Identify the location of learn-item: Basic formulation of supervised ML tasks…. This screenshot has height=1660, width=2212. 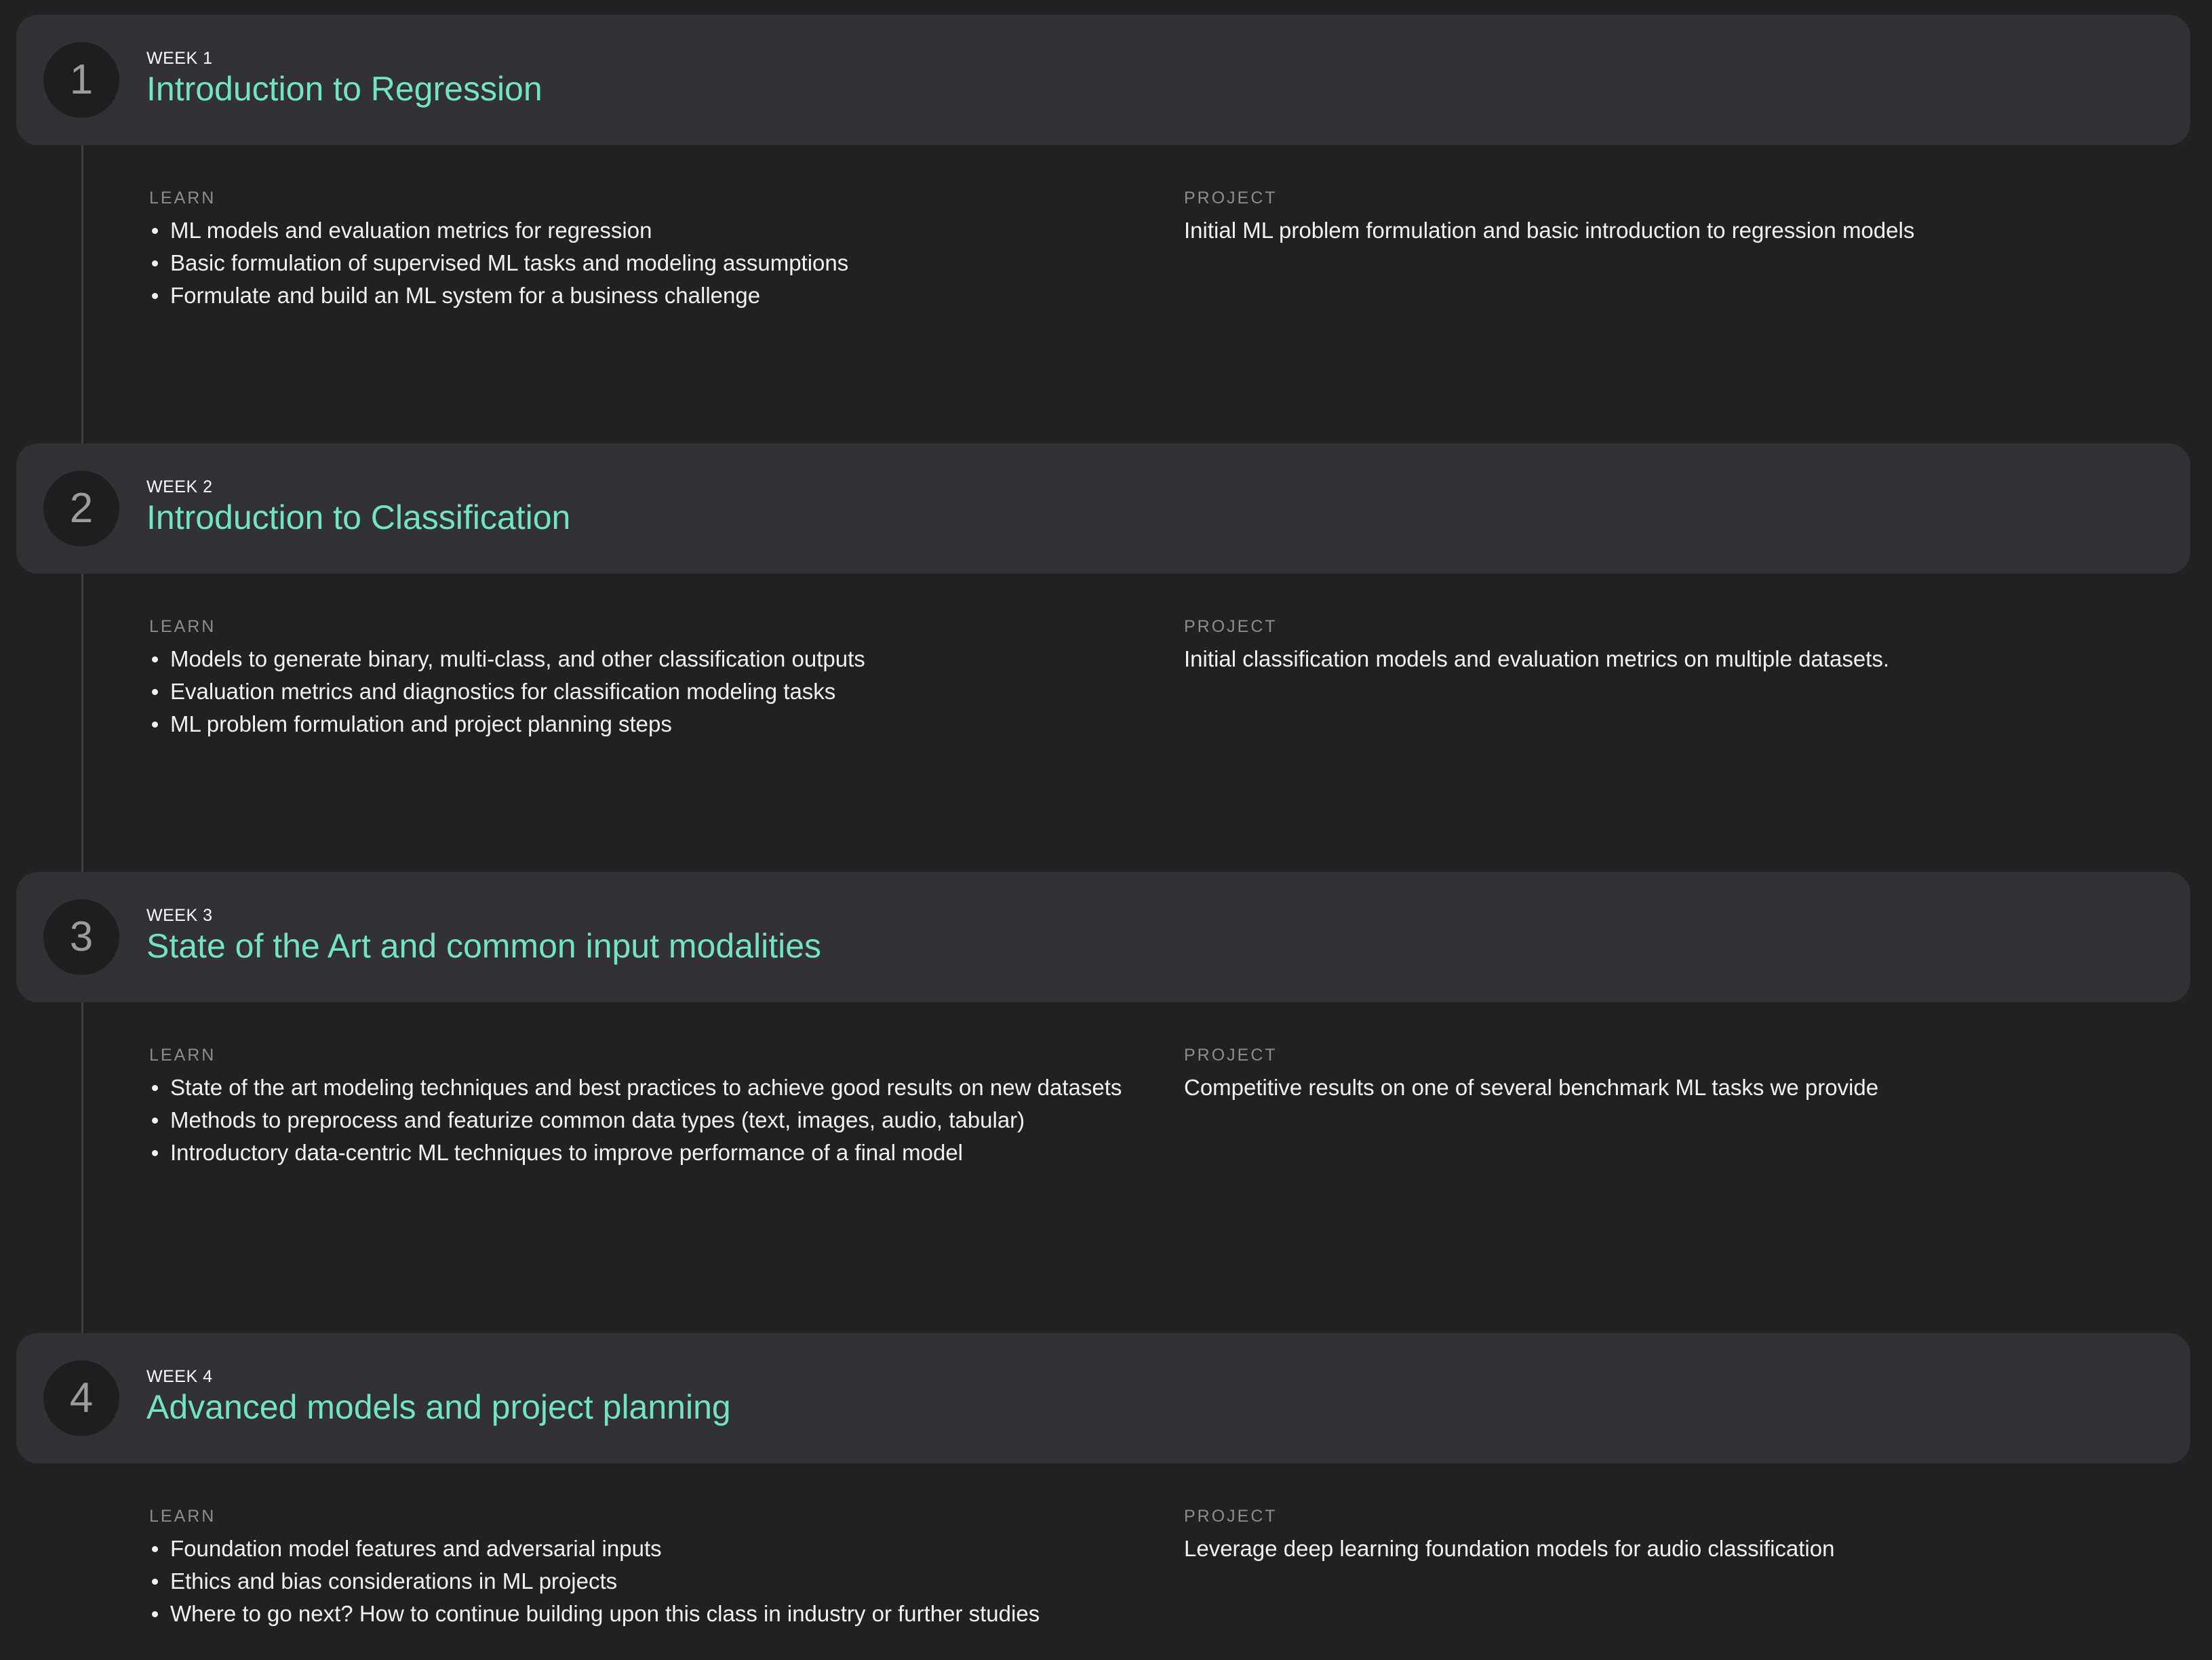
(641, 263).